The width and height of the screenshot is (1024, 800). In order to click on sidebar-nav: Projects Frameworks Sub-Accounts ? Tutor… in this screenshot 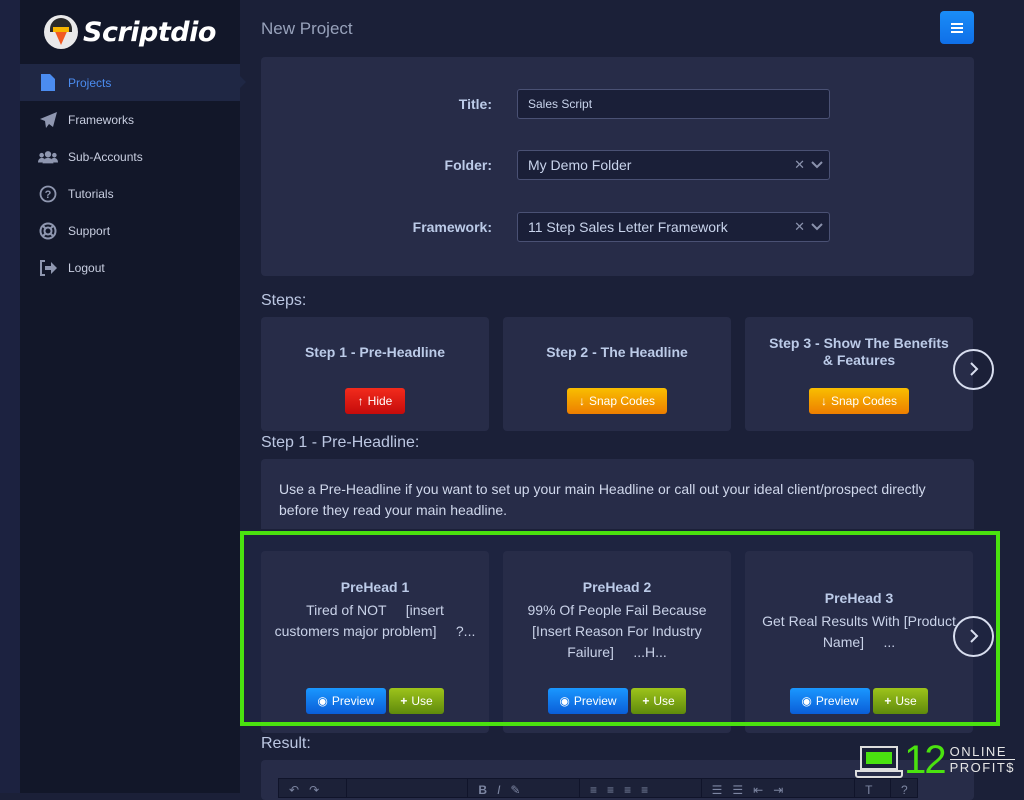, I will do `click(133, 175)`.